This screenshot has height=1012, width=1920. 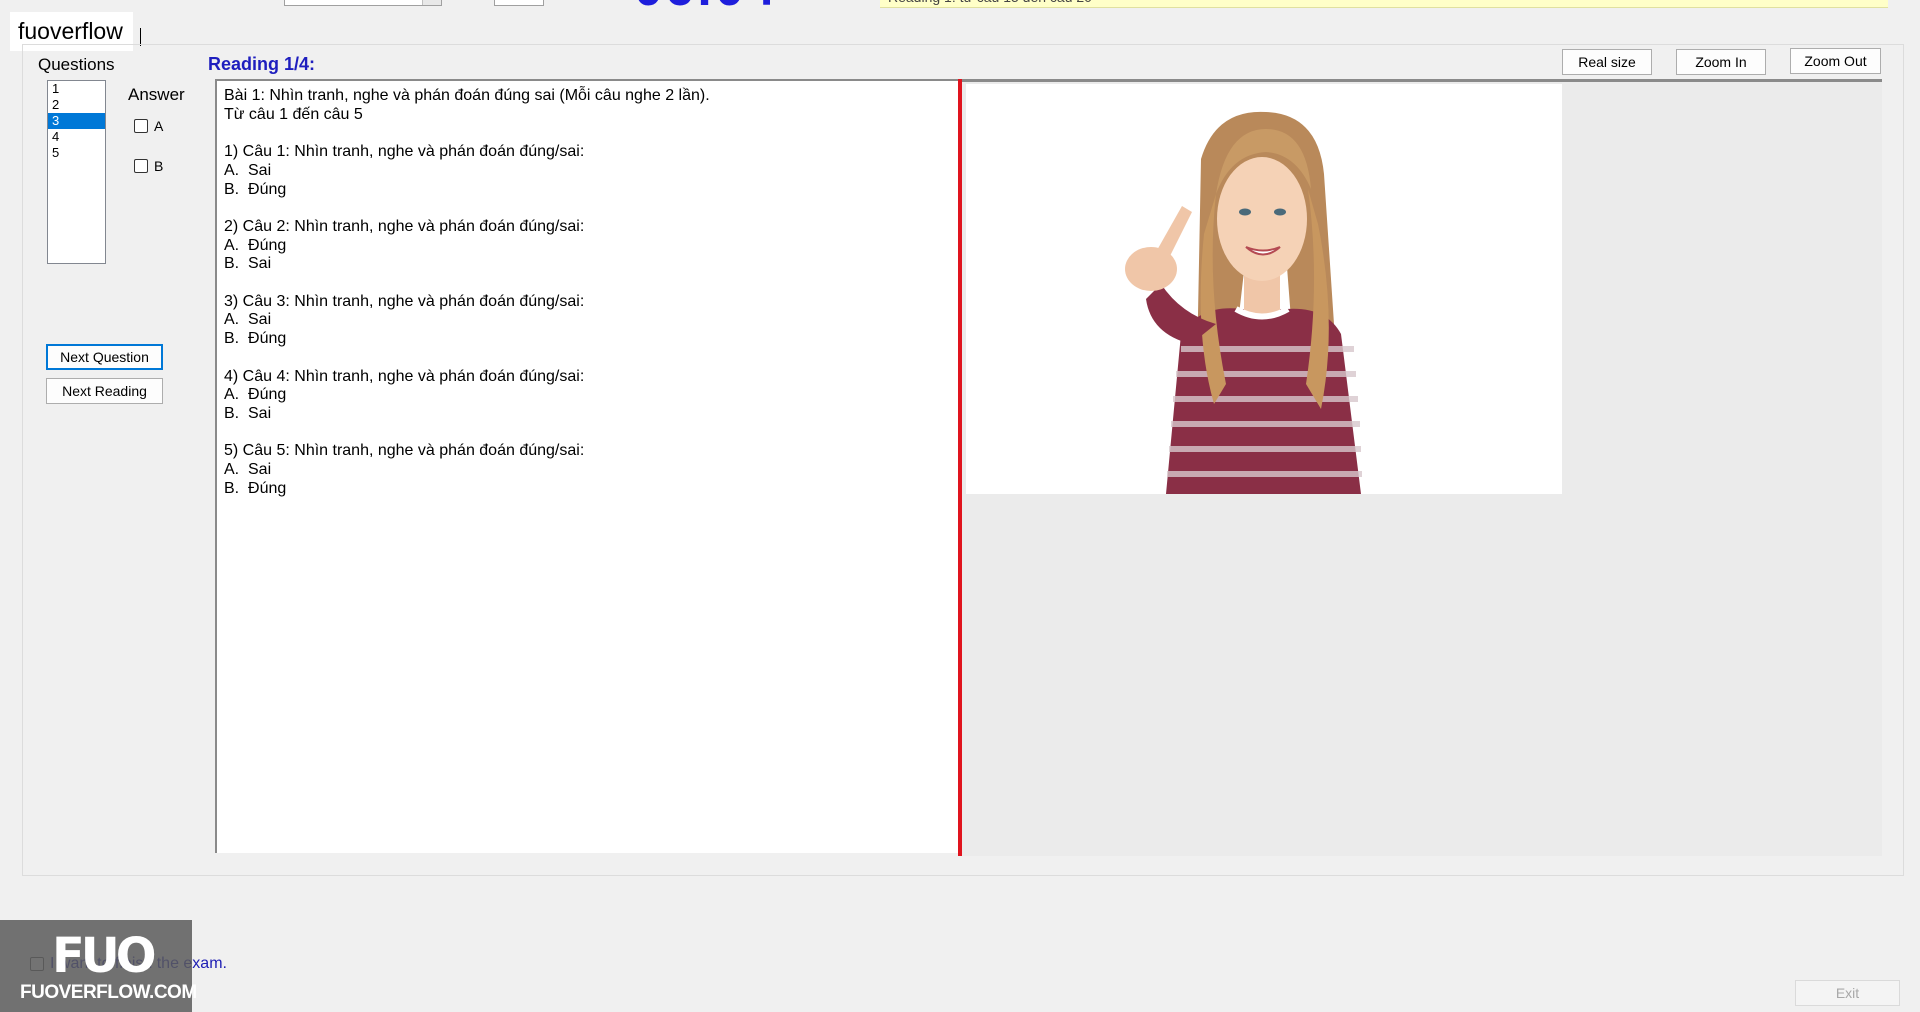 I want to click on reading-title: Reading 1/4:, so click(x=262, y=64).